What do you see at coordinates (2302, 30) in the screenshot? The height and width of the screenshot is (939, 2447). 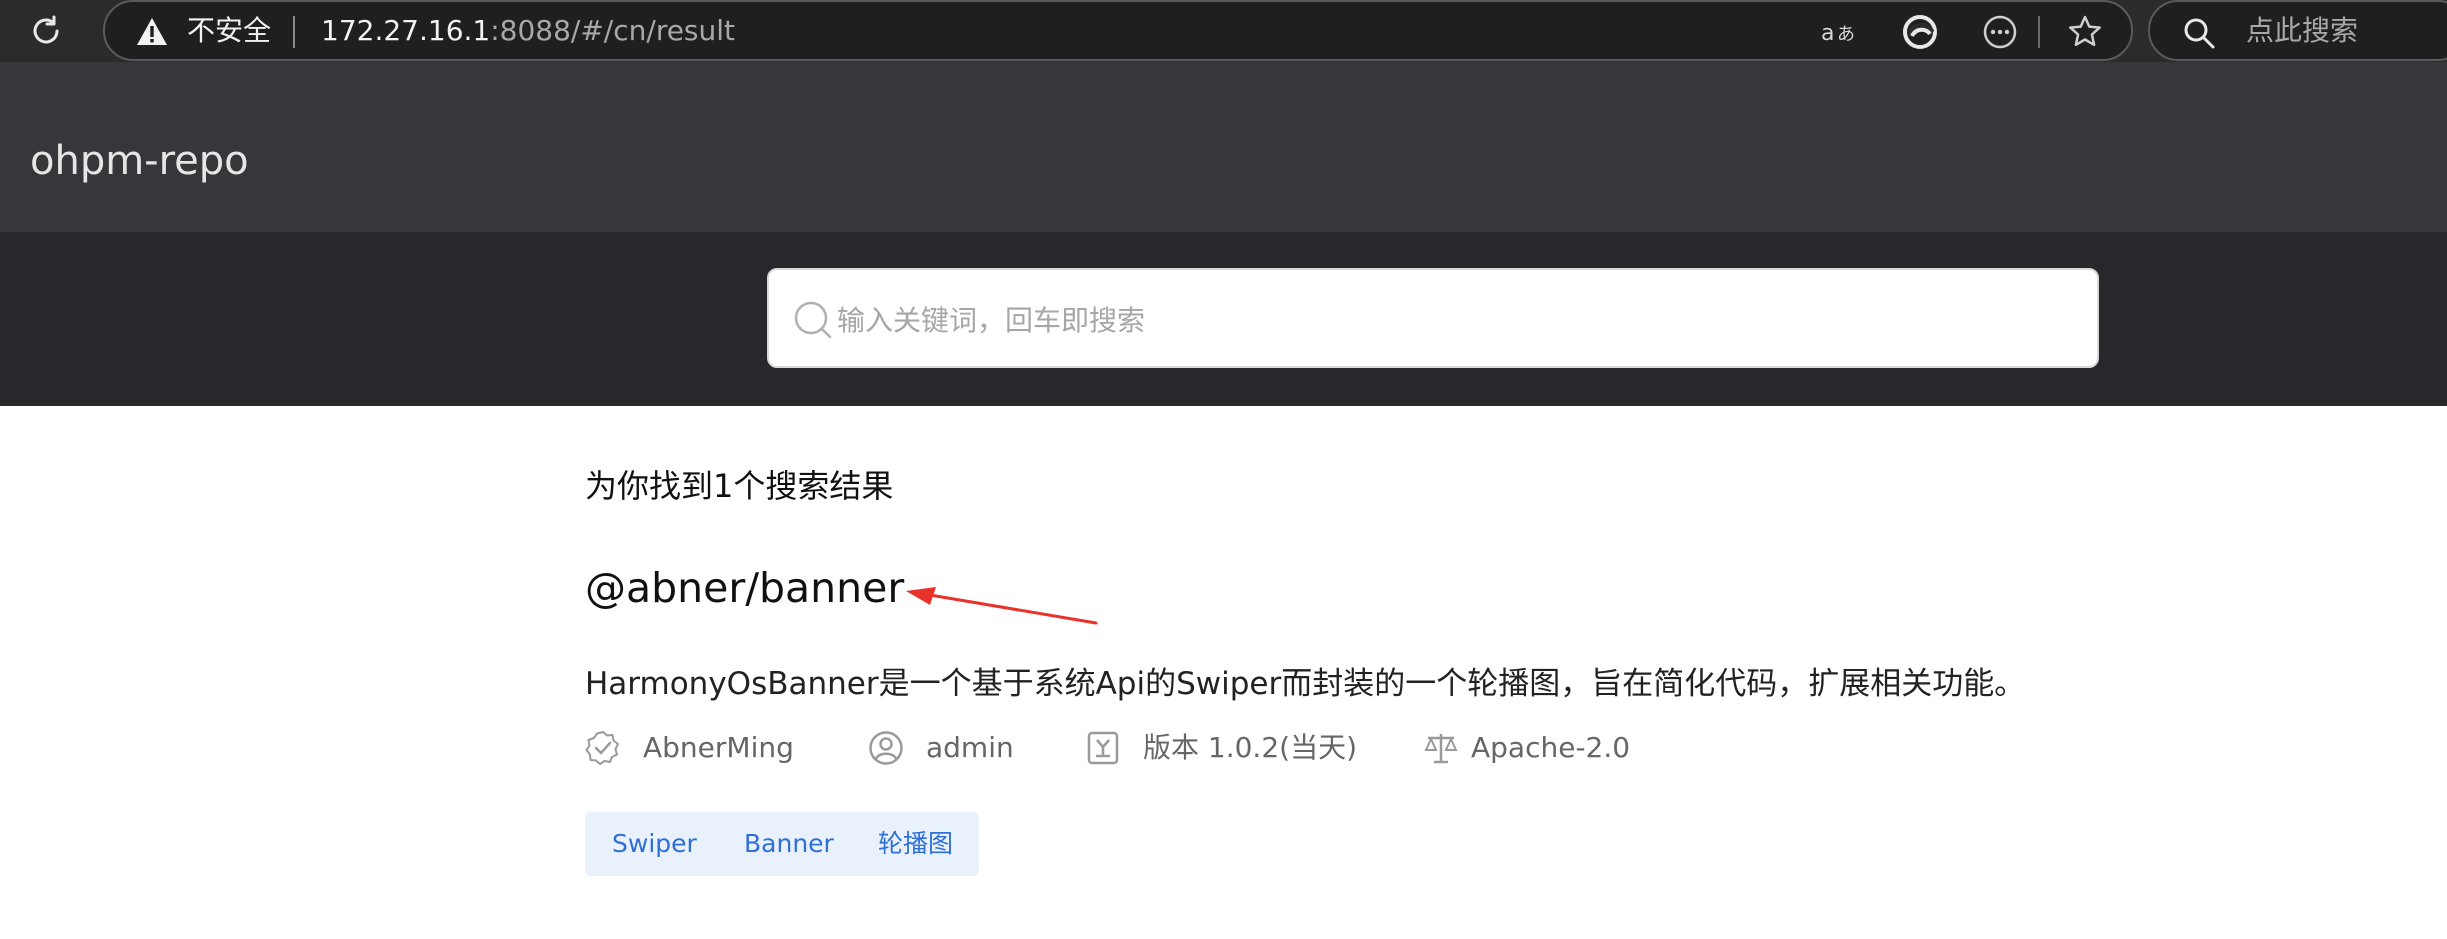 I see `browser-search-placeholder: 点此搜索` at bounding box center [2302, 30].